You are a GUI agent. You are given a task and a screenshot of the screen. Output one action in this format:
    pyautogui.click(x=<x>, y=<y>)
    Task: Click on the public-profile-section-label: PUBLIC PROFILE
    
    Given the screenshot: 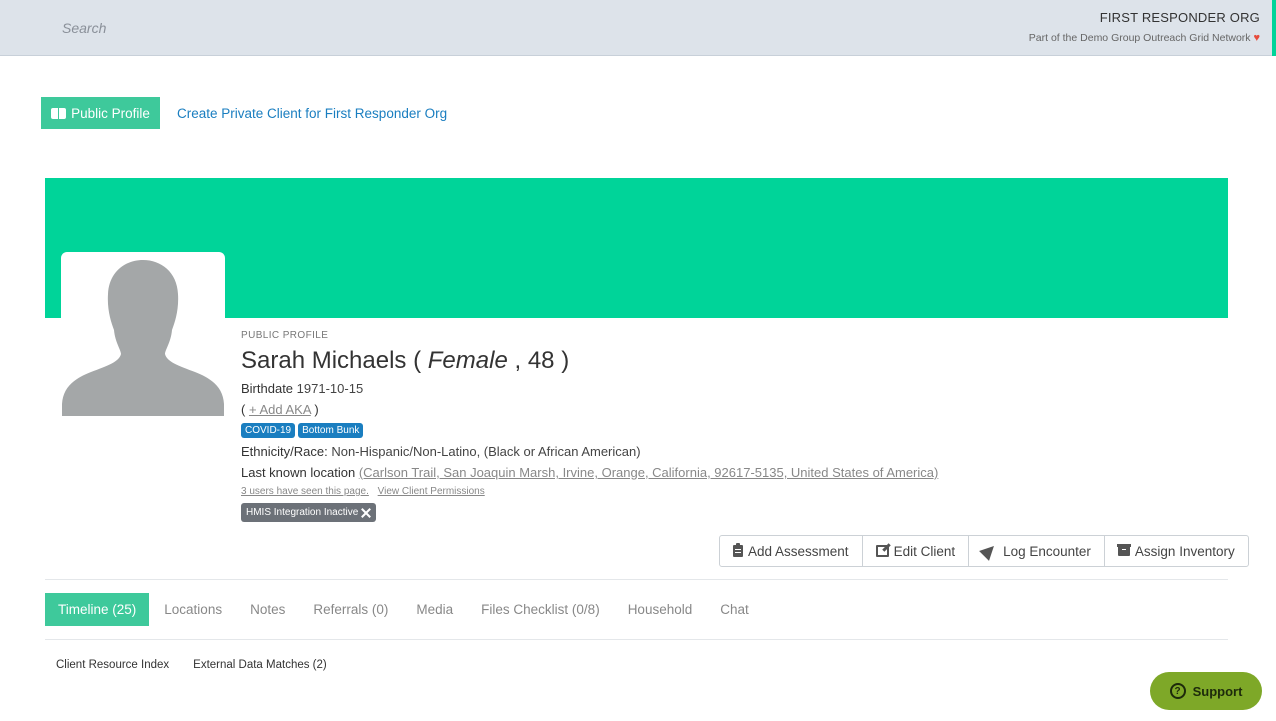 What is the action you would take?
    pyautogui.click(x=285, y=335)
    